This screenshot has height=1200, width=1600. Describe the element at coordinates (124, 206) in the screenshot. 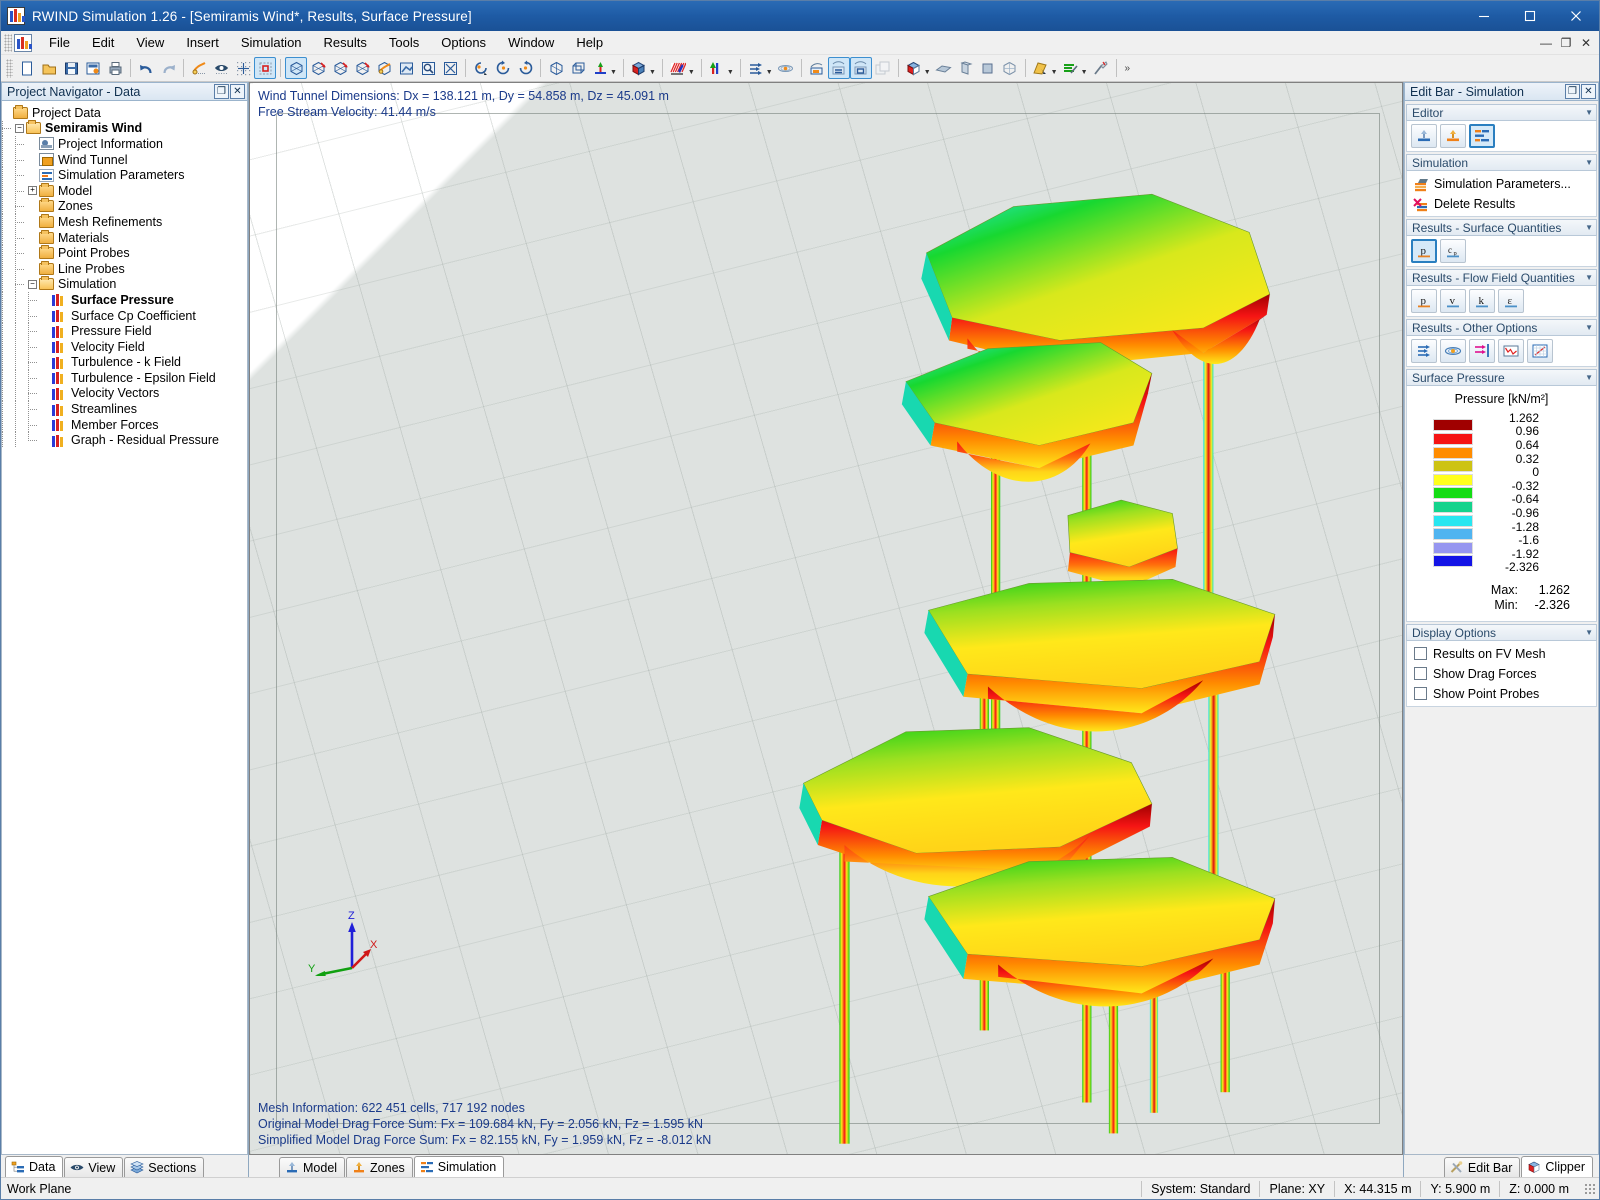

I see `tree-item-zones: Zones` at that location.